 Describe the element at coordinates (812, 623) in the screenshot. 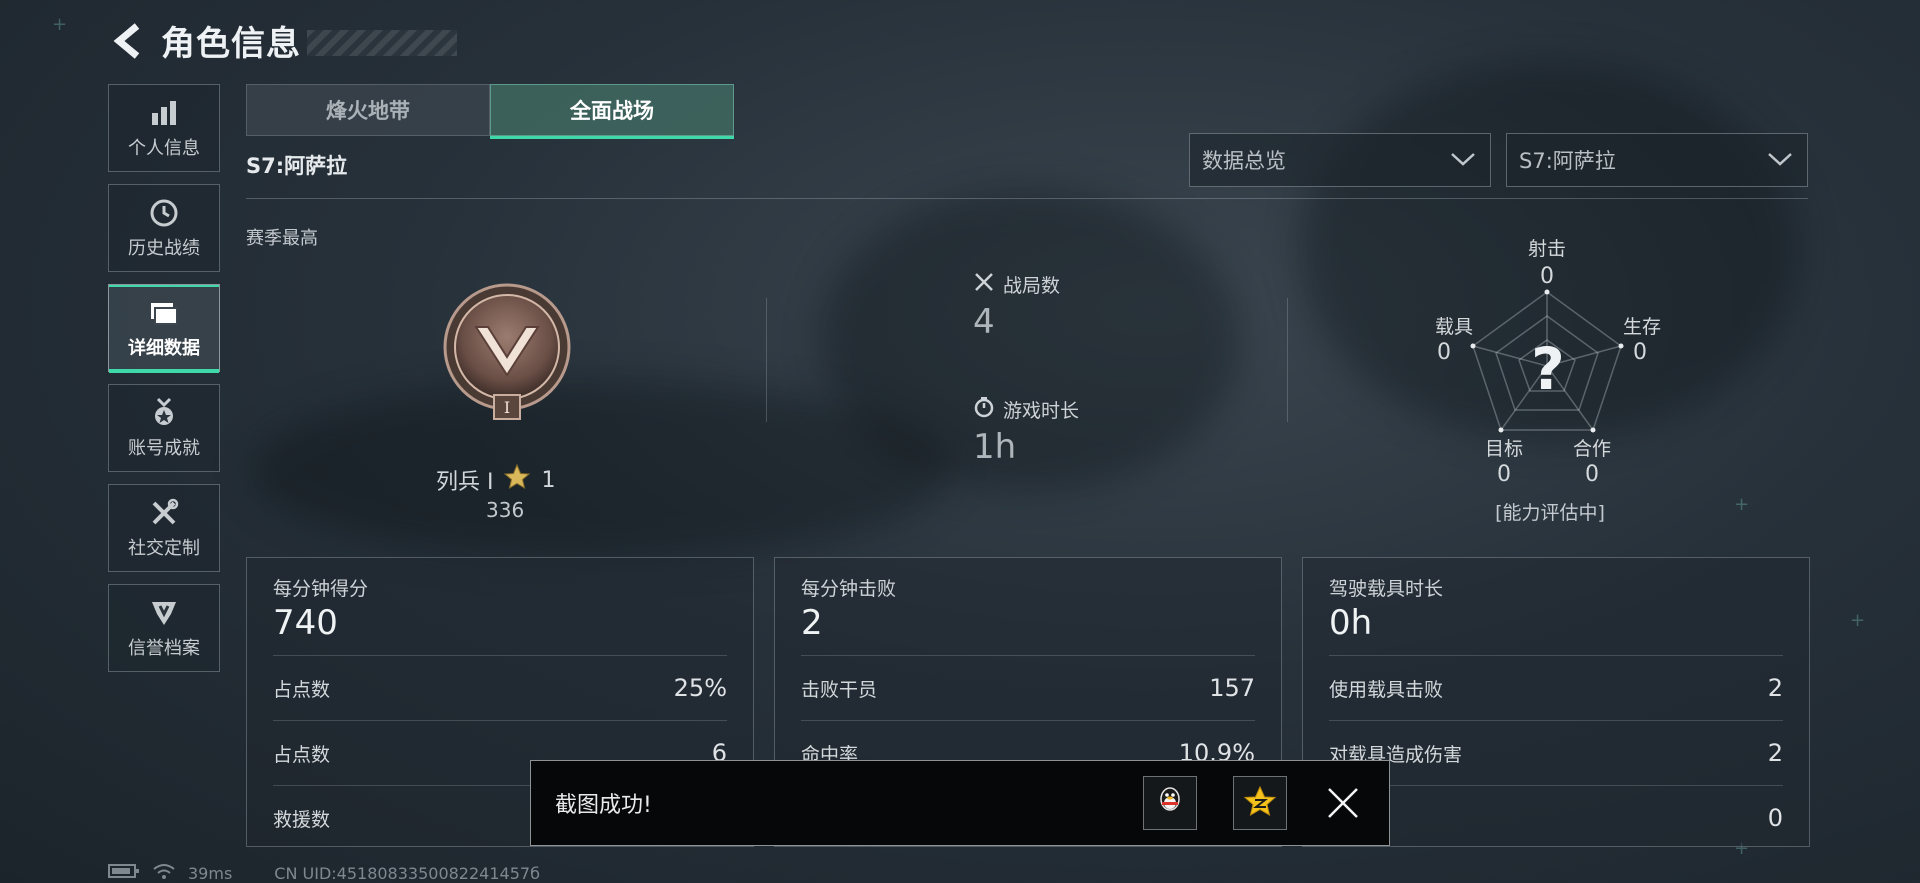

I see `card-head-value: 2` at that location.